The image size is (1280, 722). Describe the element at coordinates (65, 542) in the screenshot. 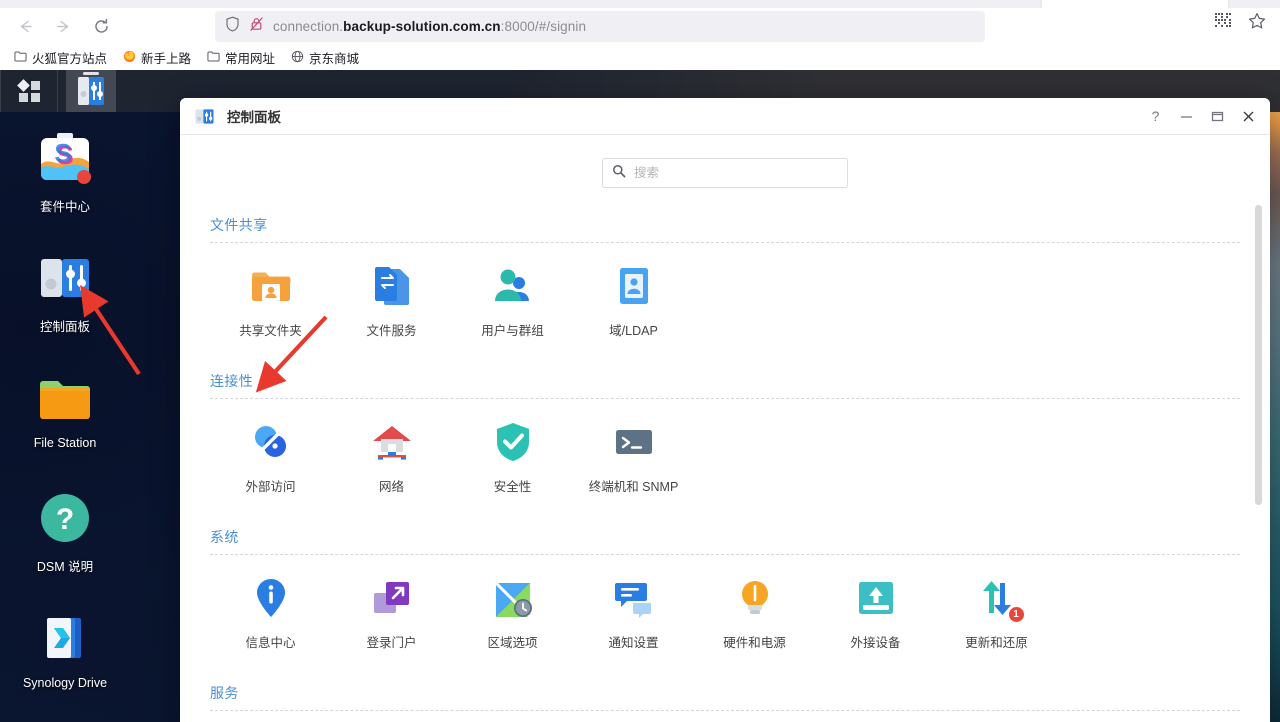

I see `desktop-icon-dsm-help: ? DSM 说明` at that location.